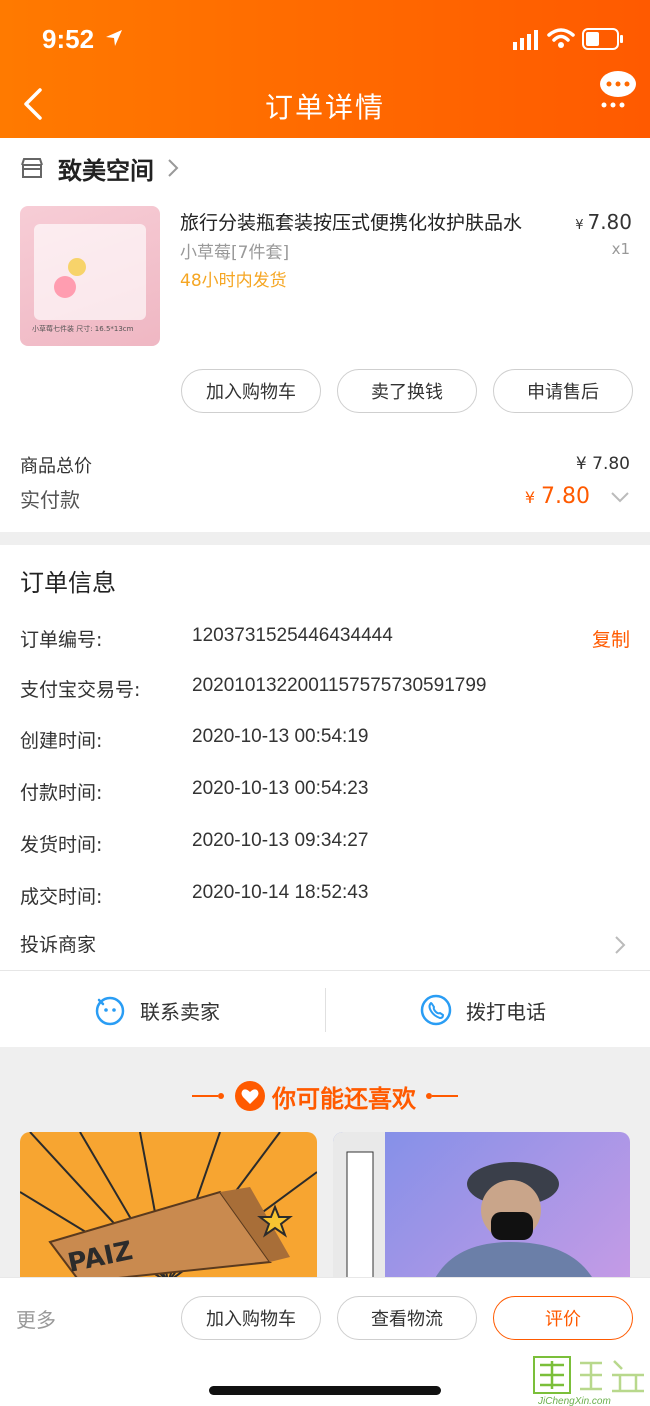  Describe the element at coordinates (280, 840) in the screenshot. I see `info-value: 2020-10-13 09:34:27` at that location.